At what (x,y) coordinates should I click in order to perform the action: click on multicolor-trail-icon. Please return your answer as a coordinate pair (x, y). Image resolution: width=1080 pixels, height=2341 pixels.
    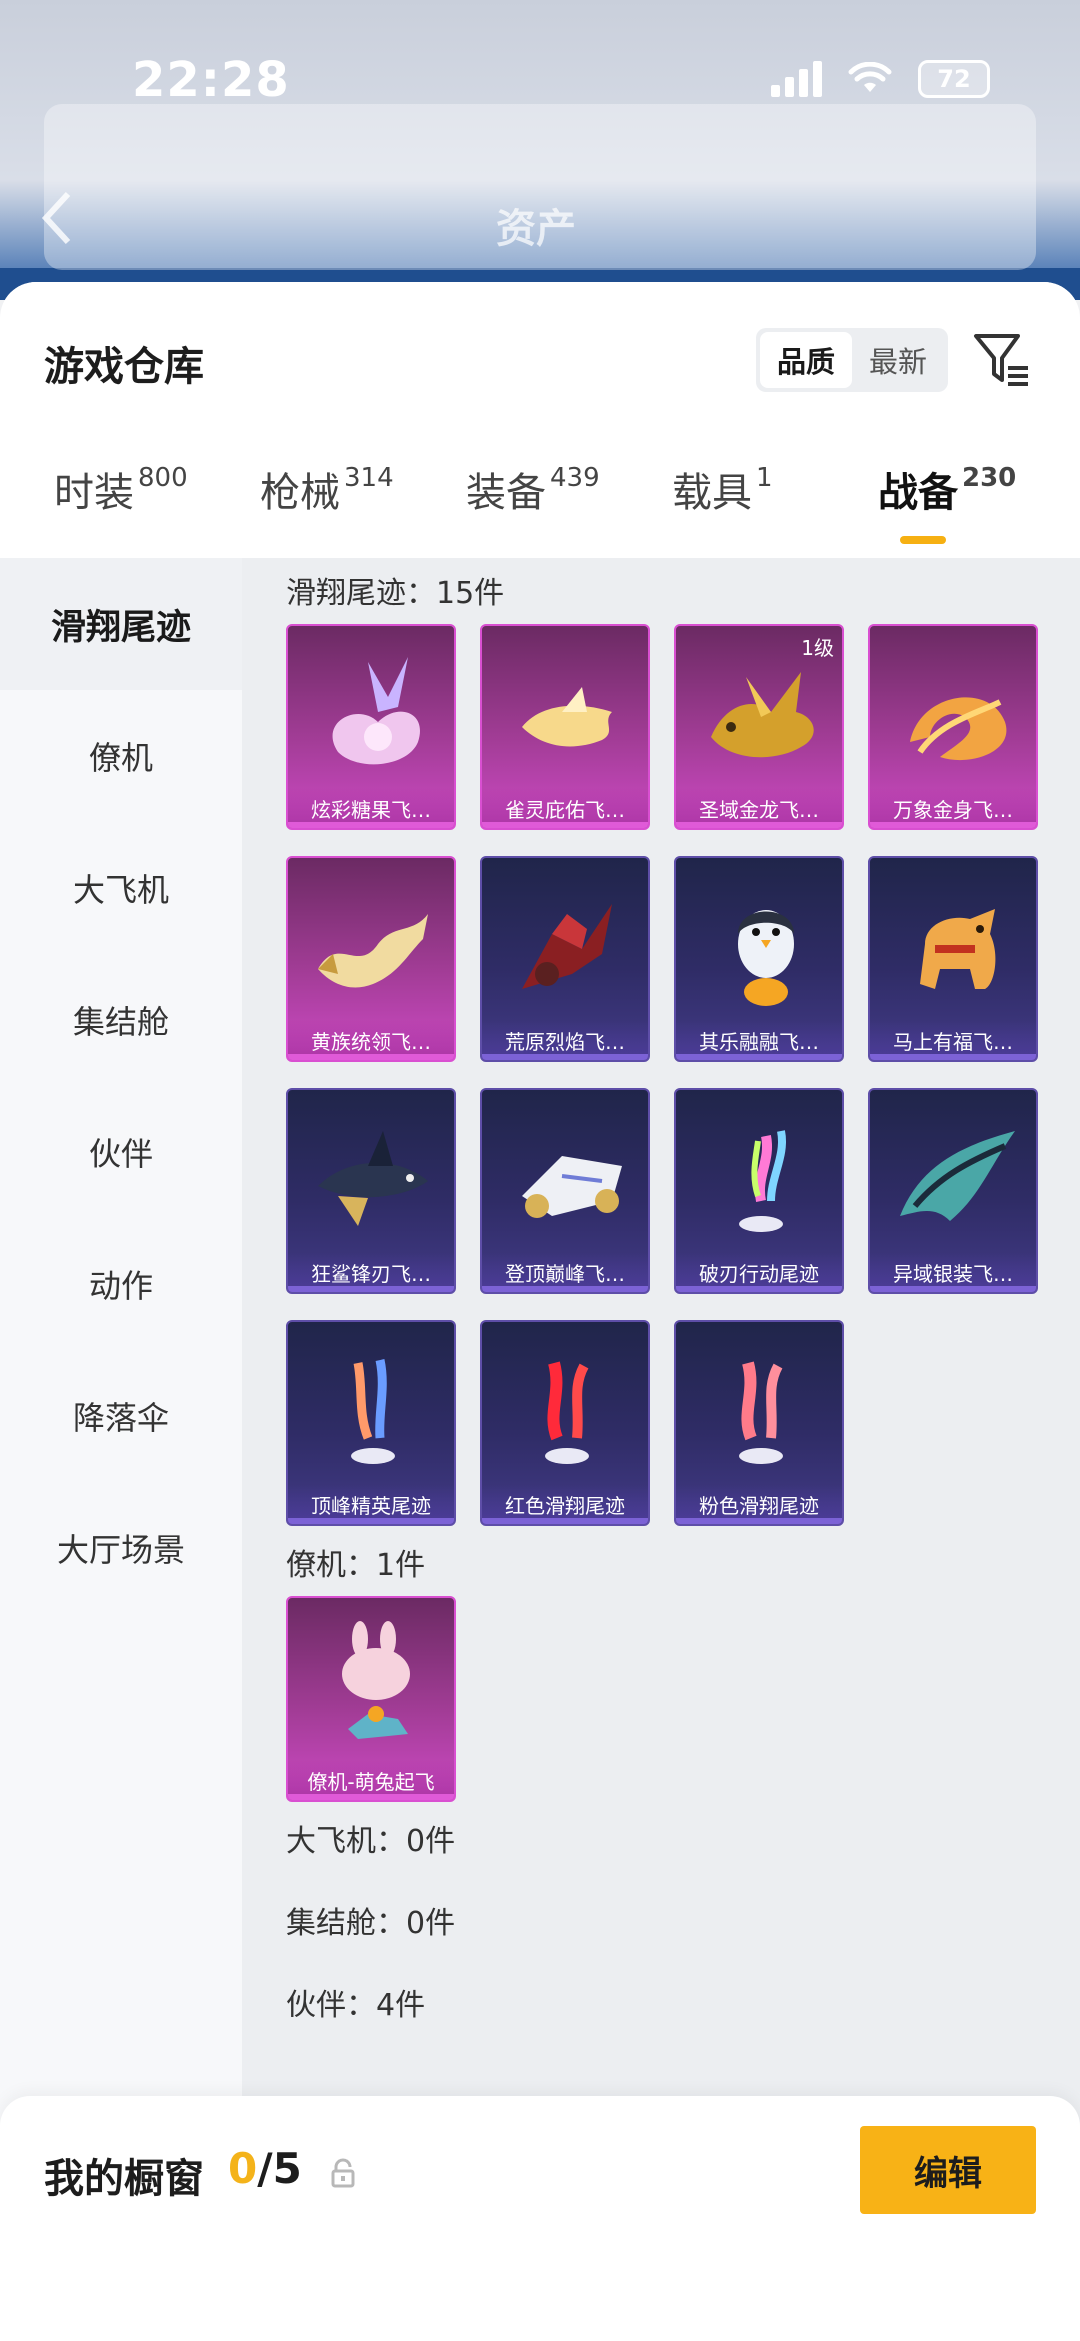
    Looking at the image, I should click on (373, 1411).